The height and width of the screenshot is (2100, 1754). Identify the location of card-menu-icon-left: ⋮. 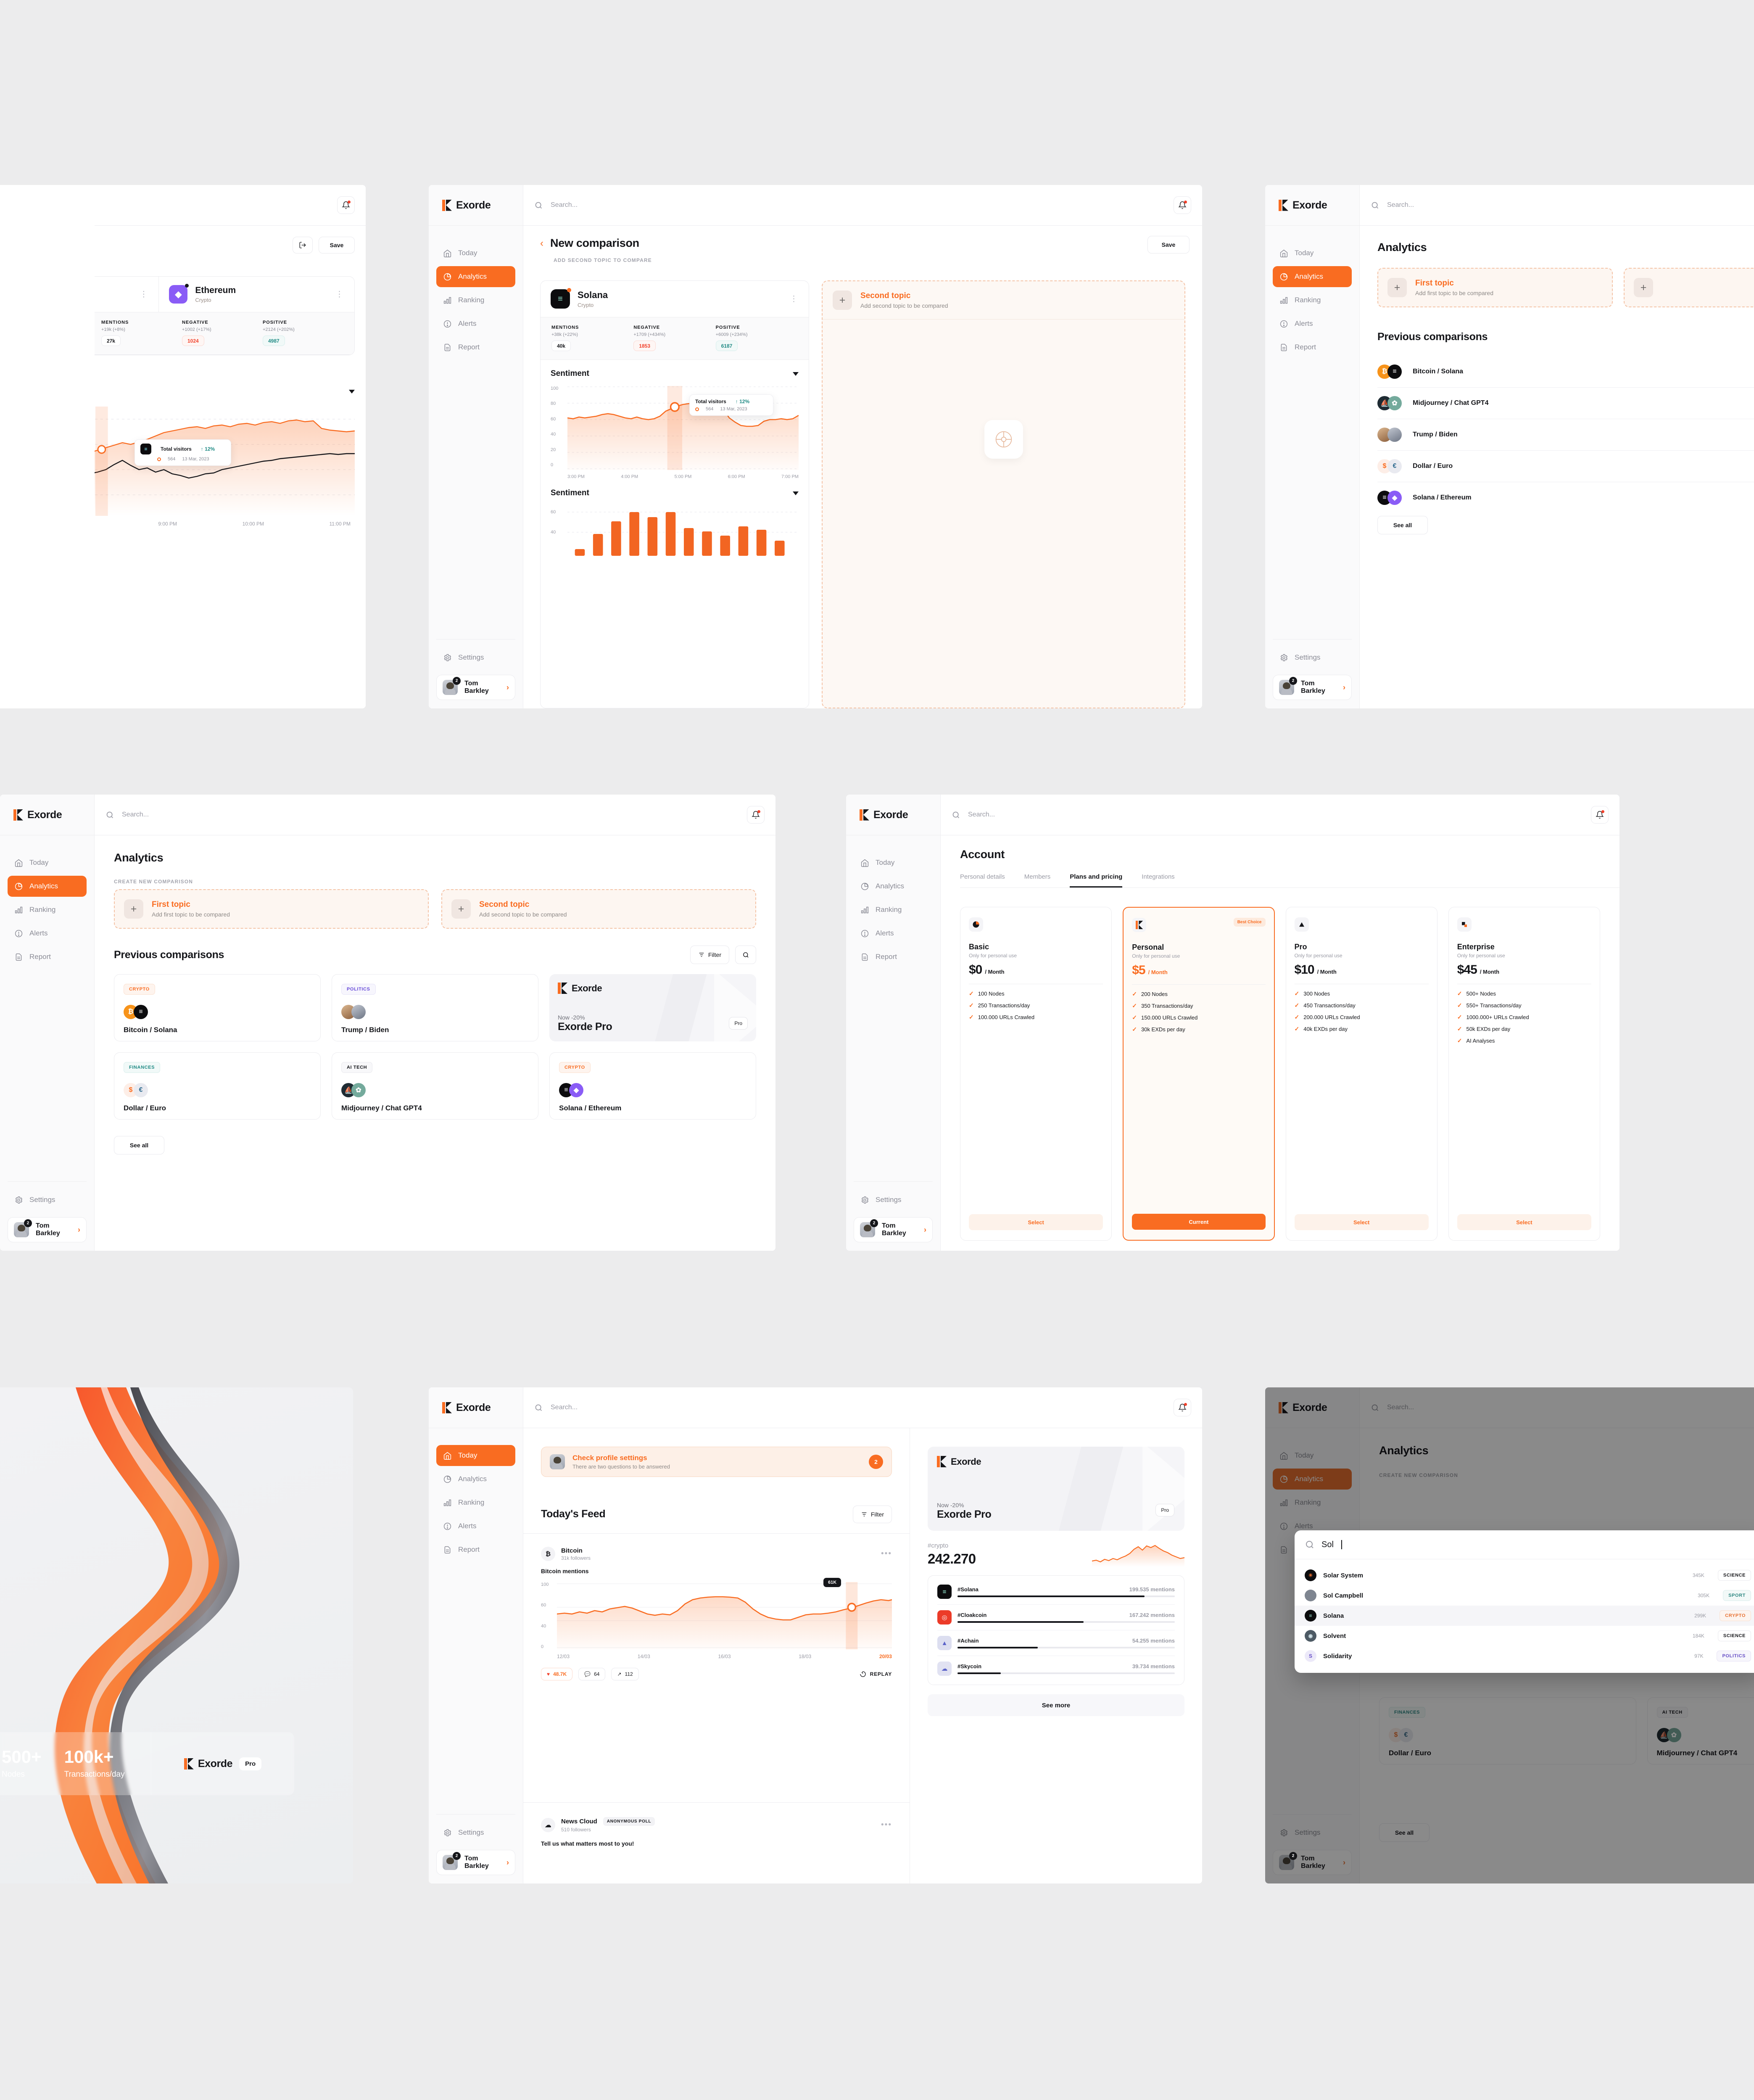
(144, 295).